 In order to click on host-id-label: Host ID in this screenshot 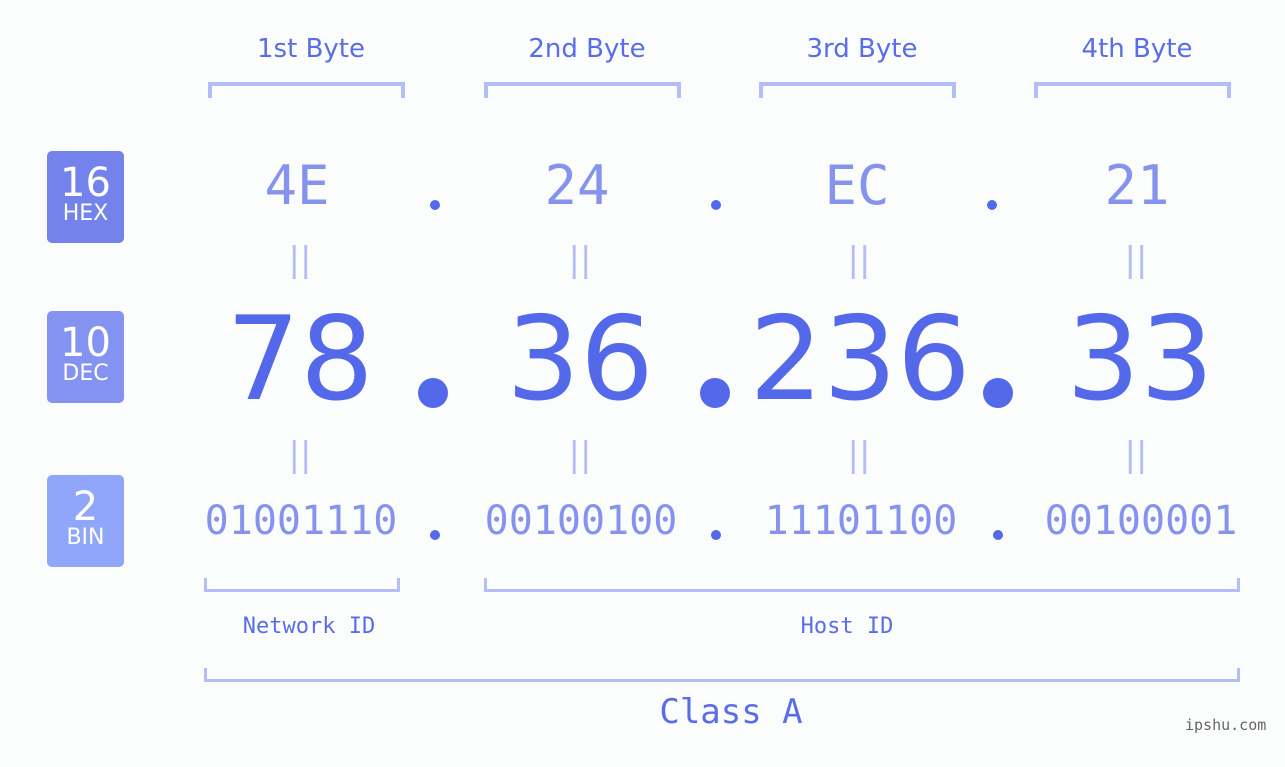, I will do `click(847, 626)`.